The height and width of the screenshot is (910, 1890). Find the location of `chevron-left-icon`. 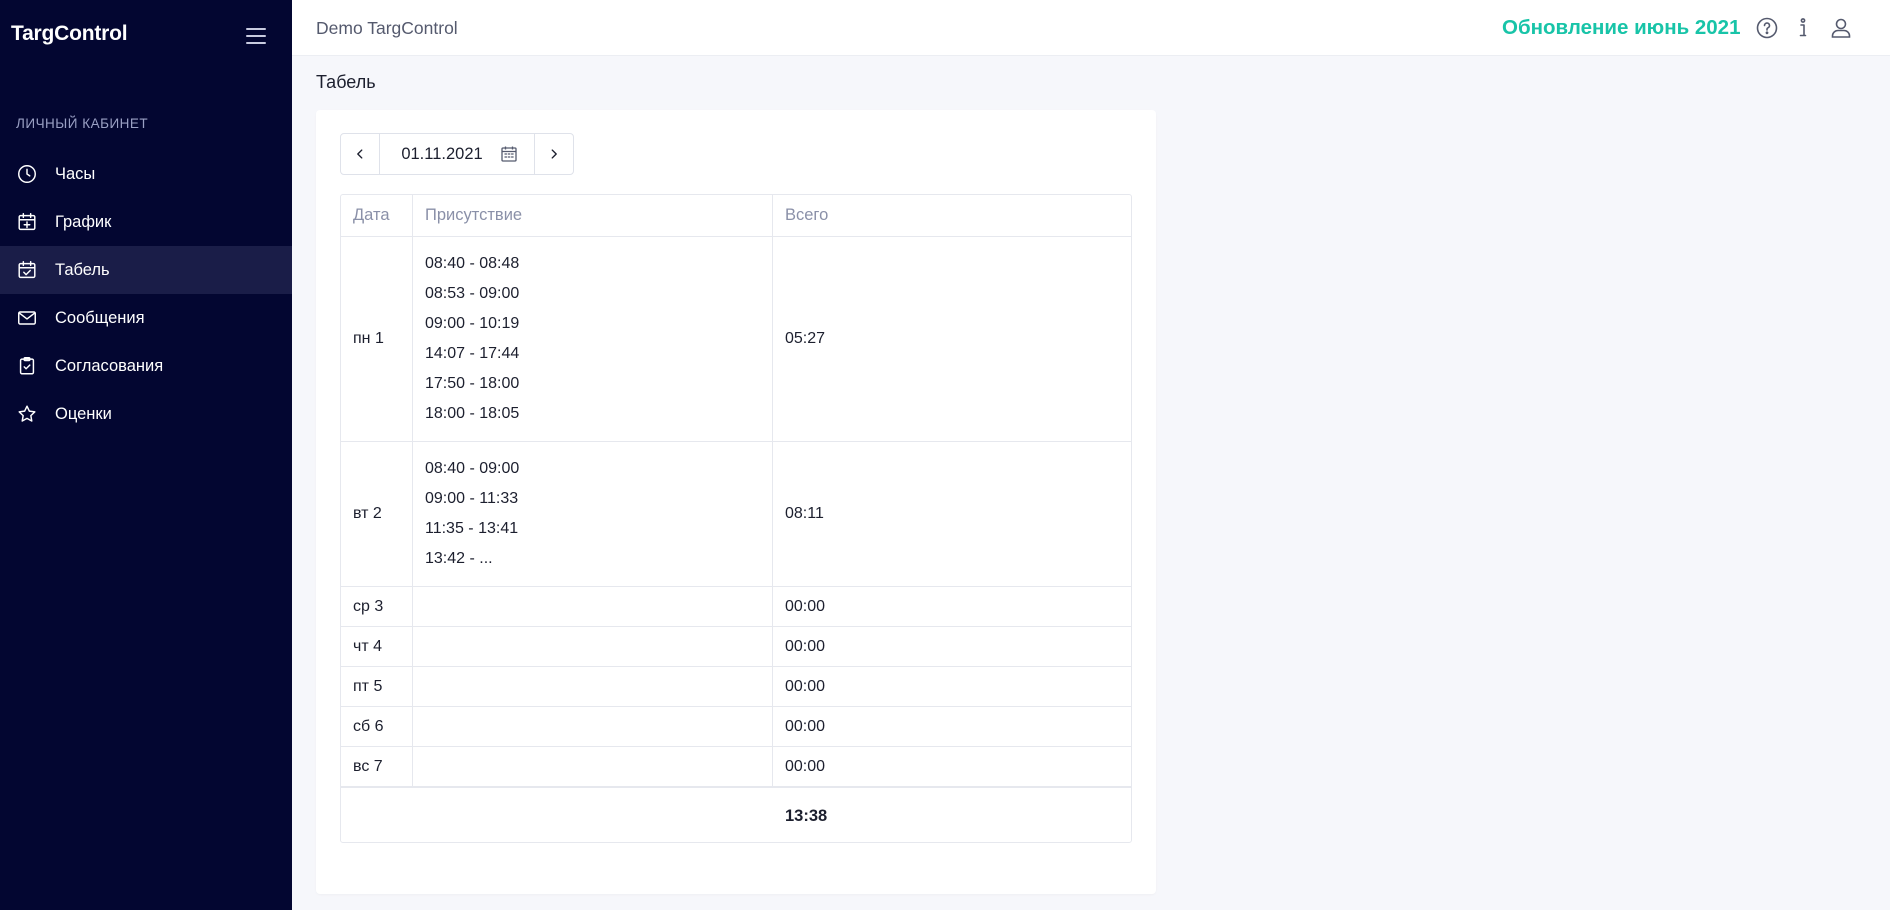

chevron-left-icon is located at coordinates (360, 154).